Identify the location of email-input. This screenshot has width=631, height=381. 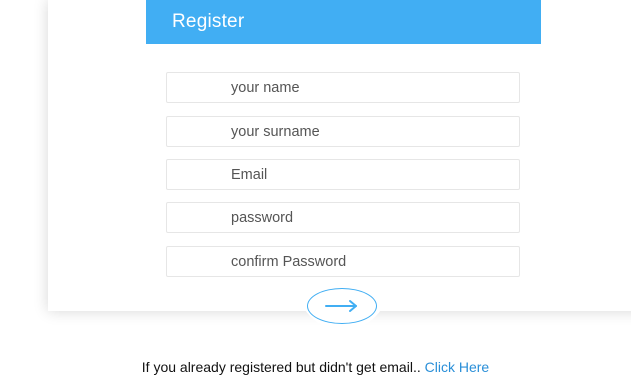
(343, 174).